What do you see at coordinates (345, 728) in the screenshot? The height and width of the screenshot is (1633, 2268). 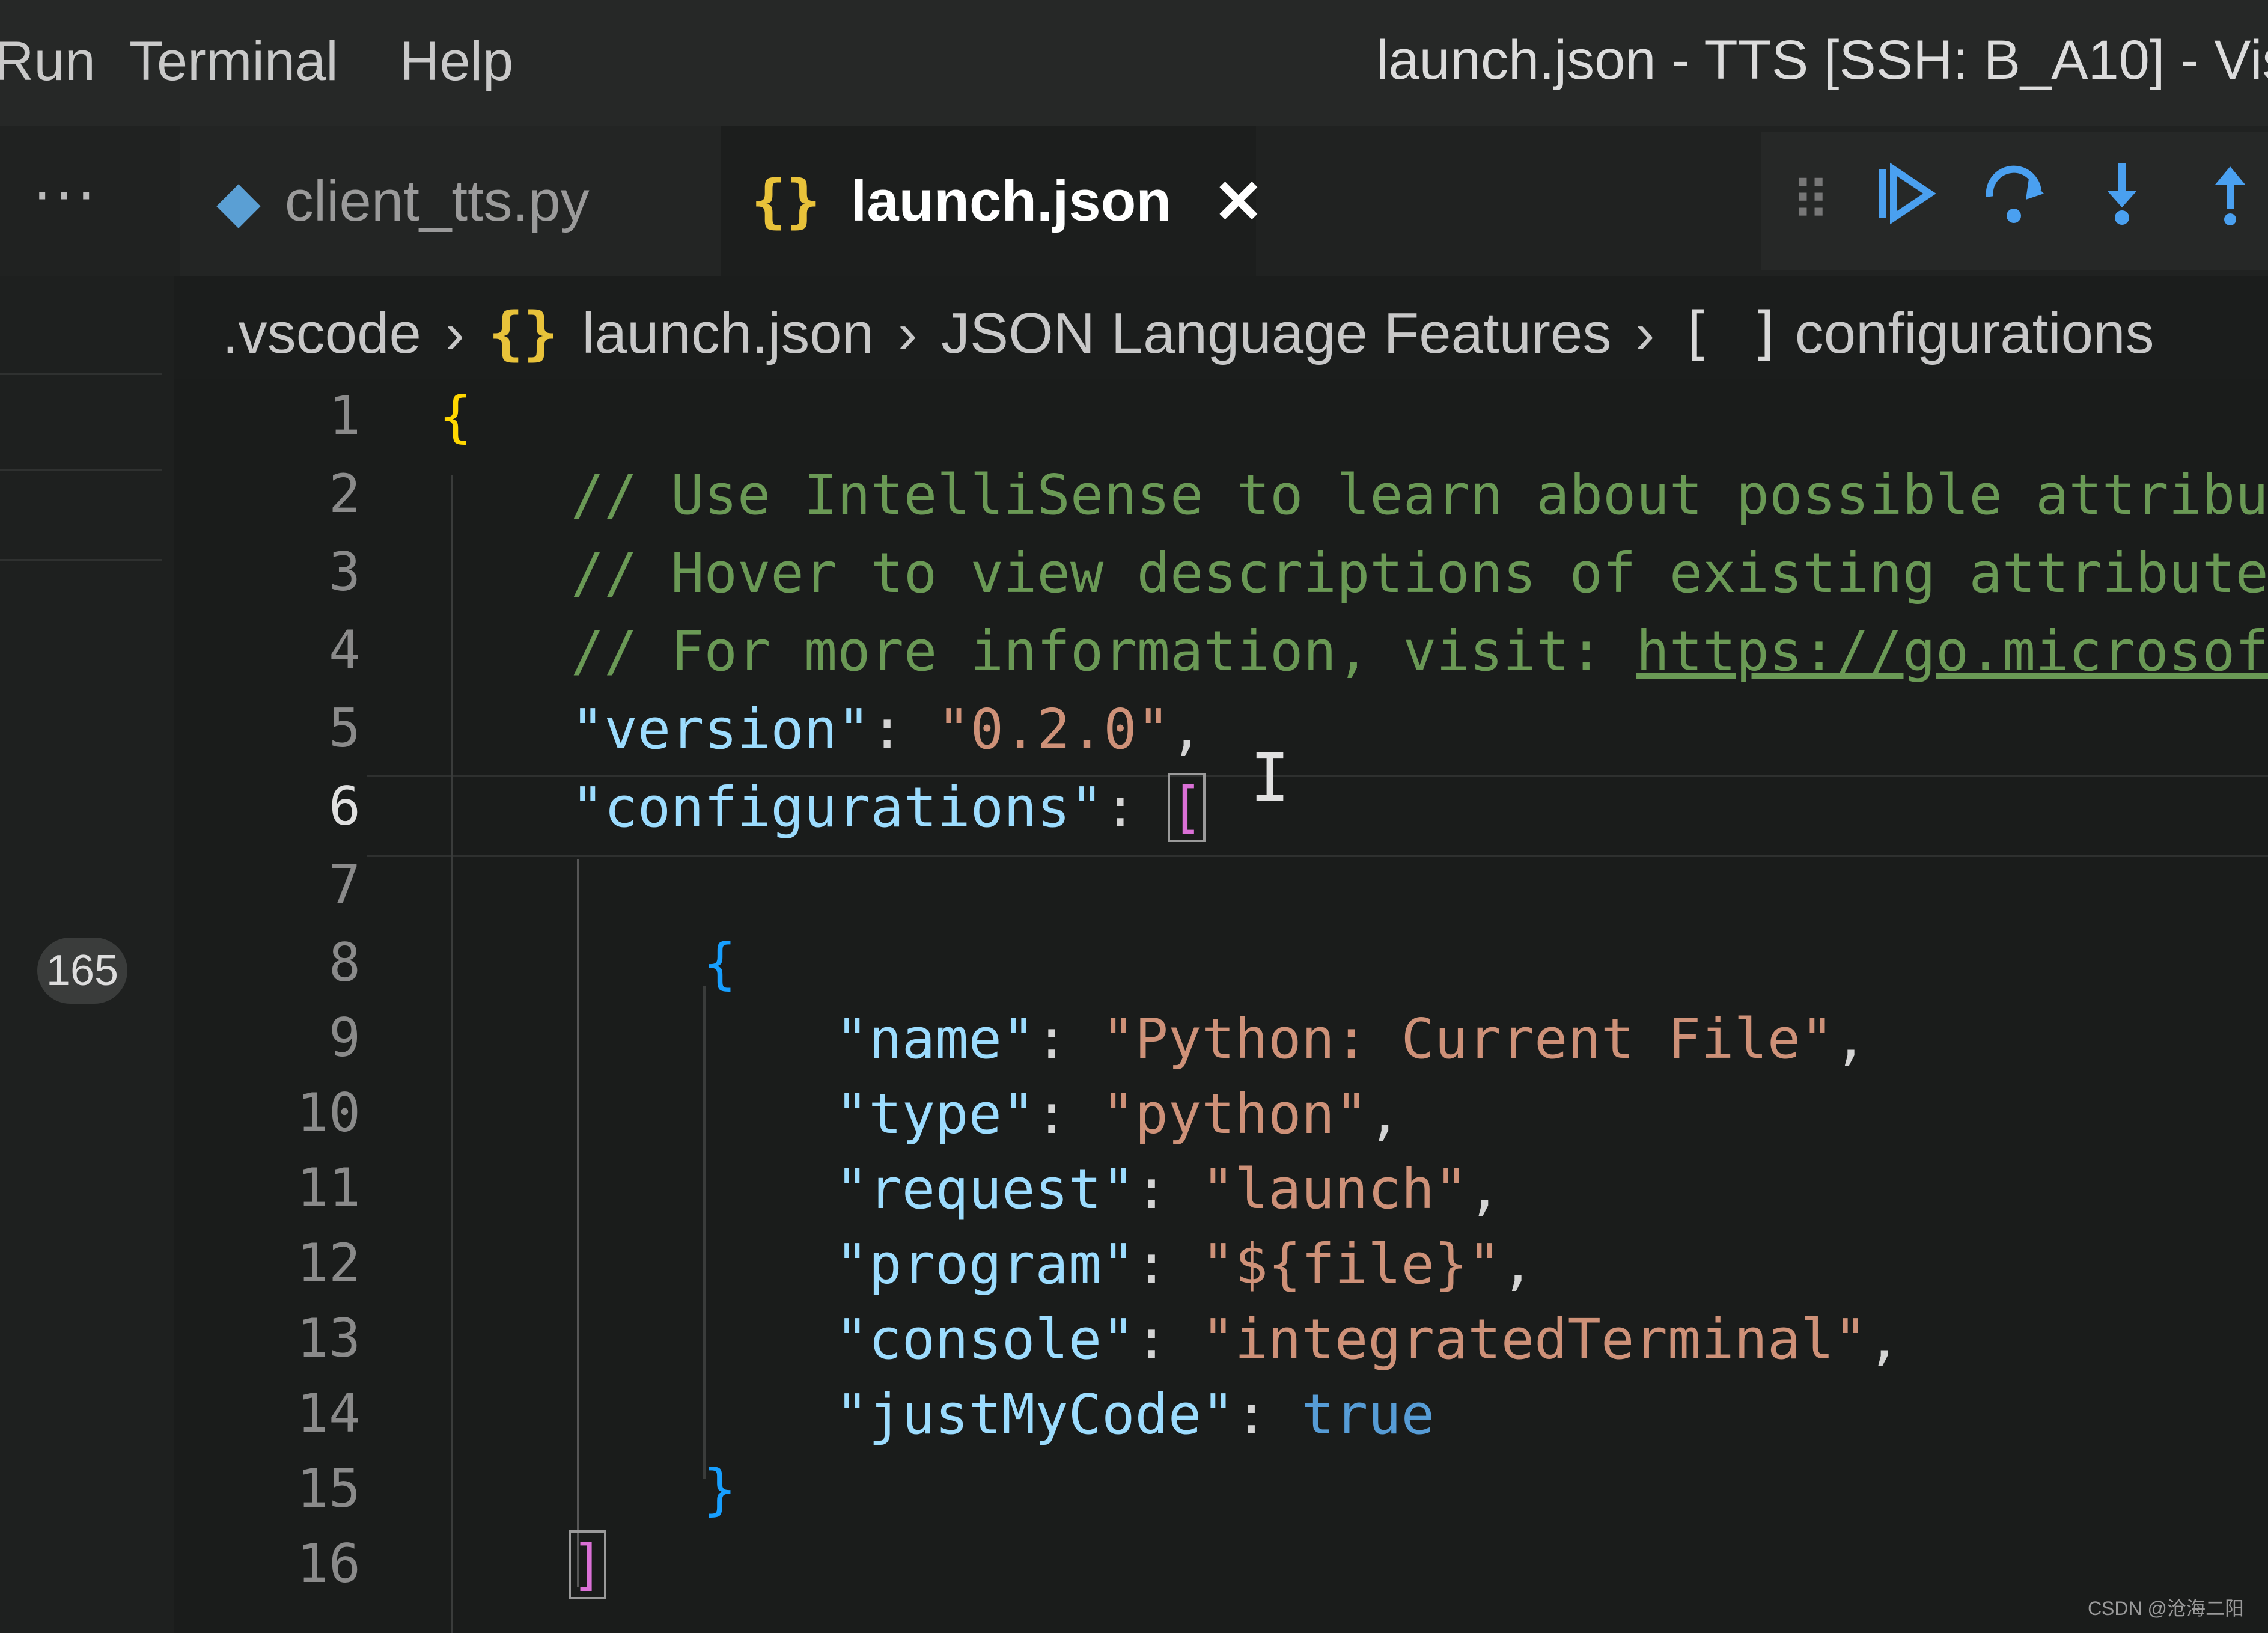 I see `line-number: 5` at bounding box center [345, 728].